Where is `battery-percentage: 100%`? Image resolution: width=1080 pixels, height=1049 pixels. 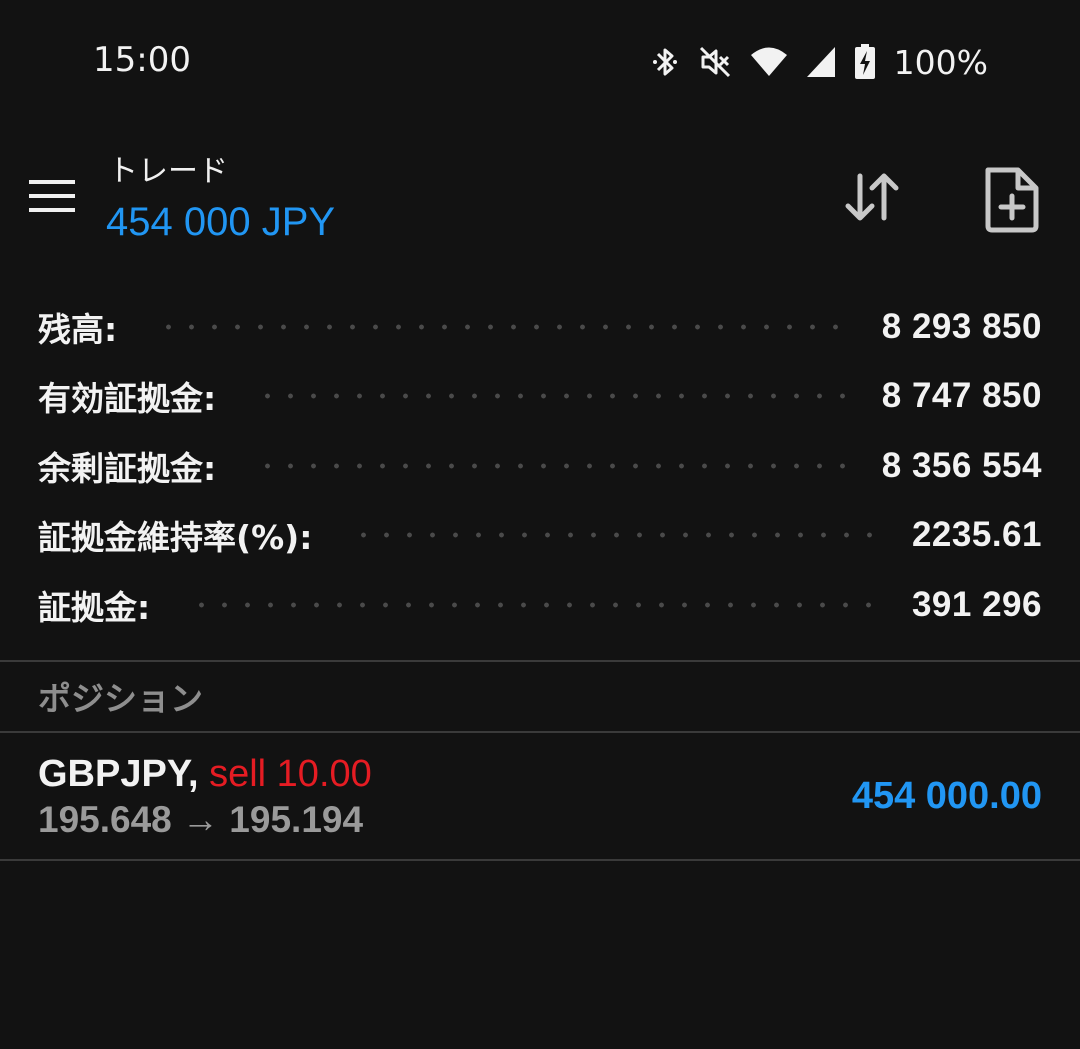 battery-percentage: 100% is located at coordinates (940, 62).